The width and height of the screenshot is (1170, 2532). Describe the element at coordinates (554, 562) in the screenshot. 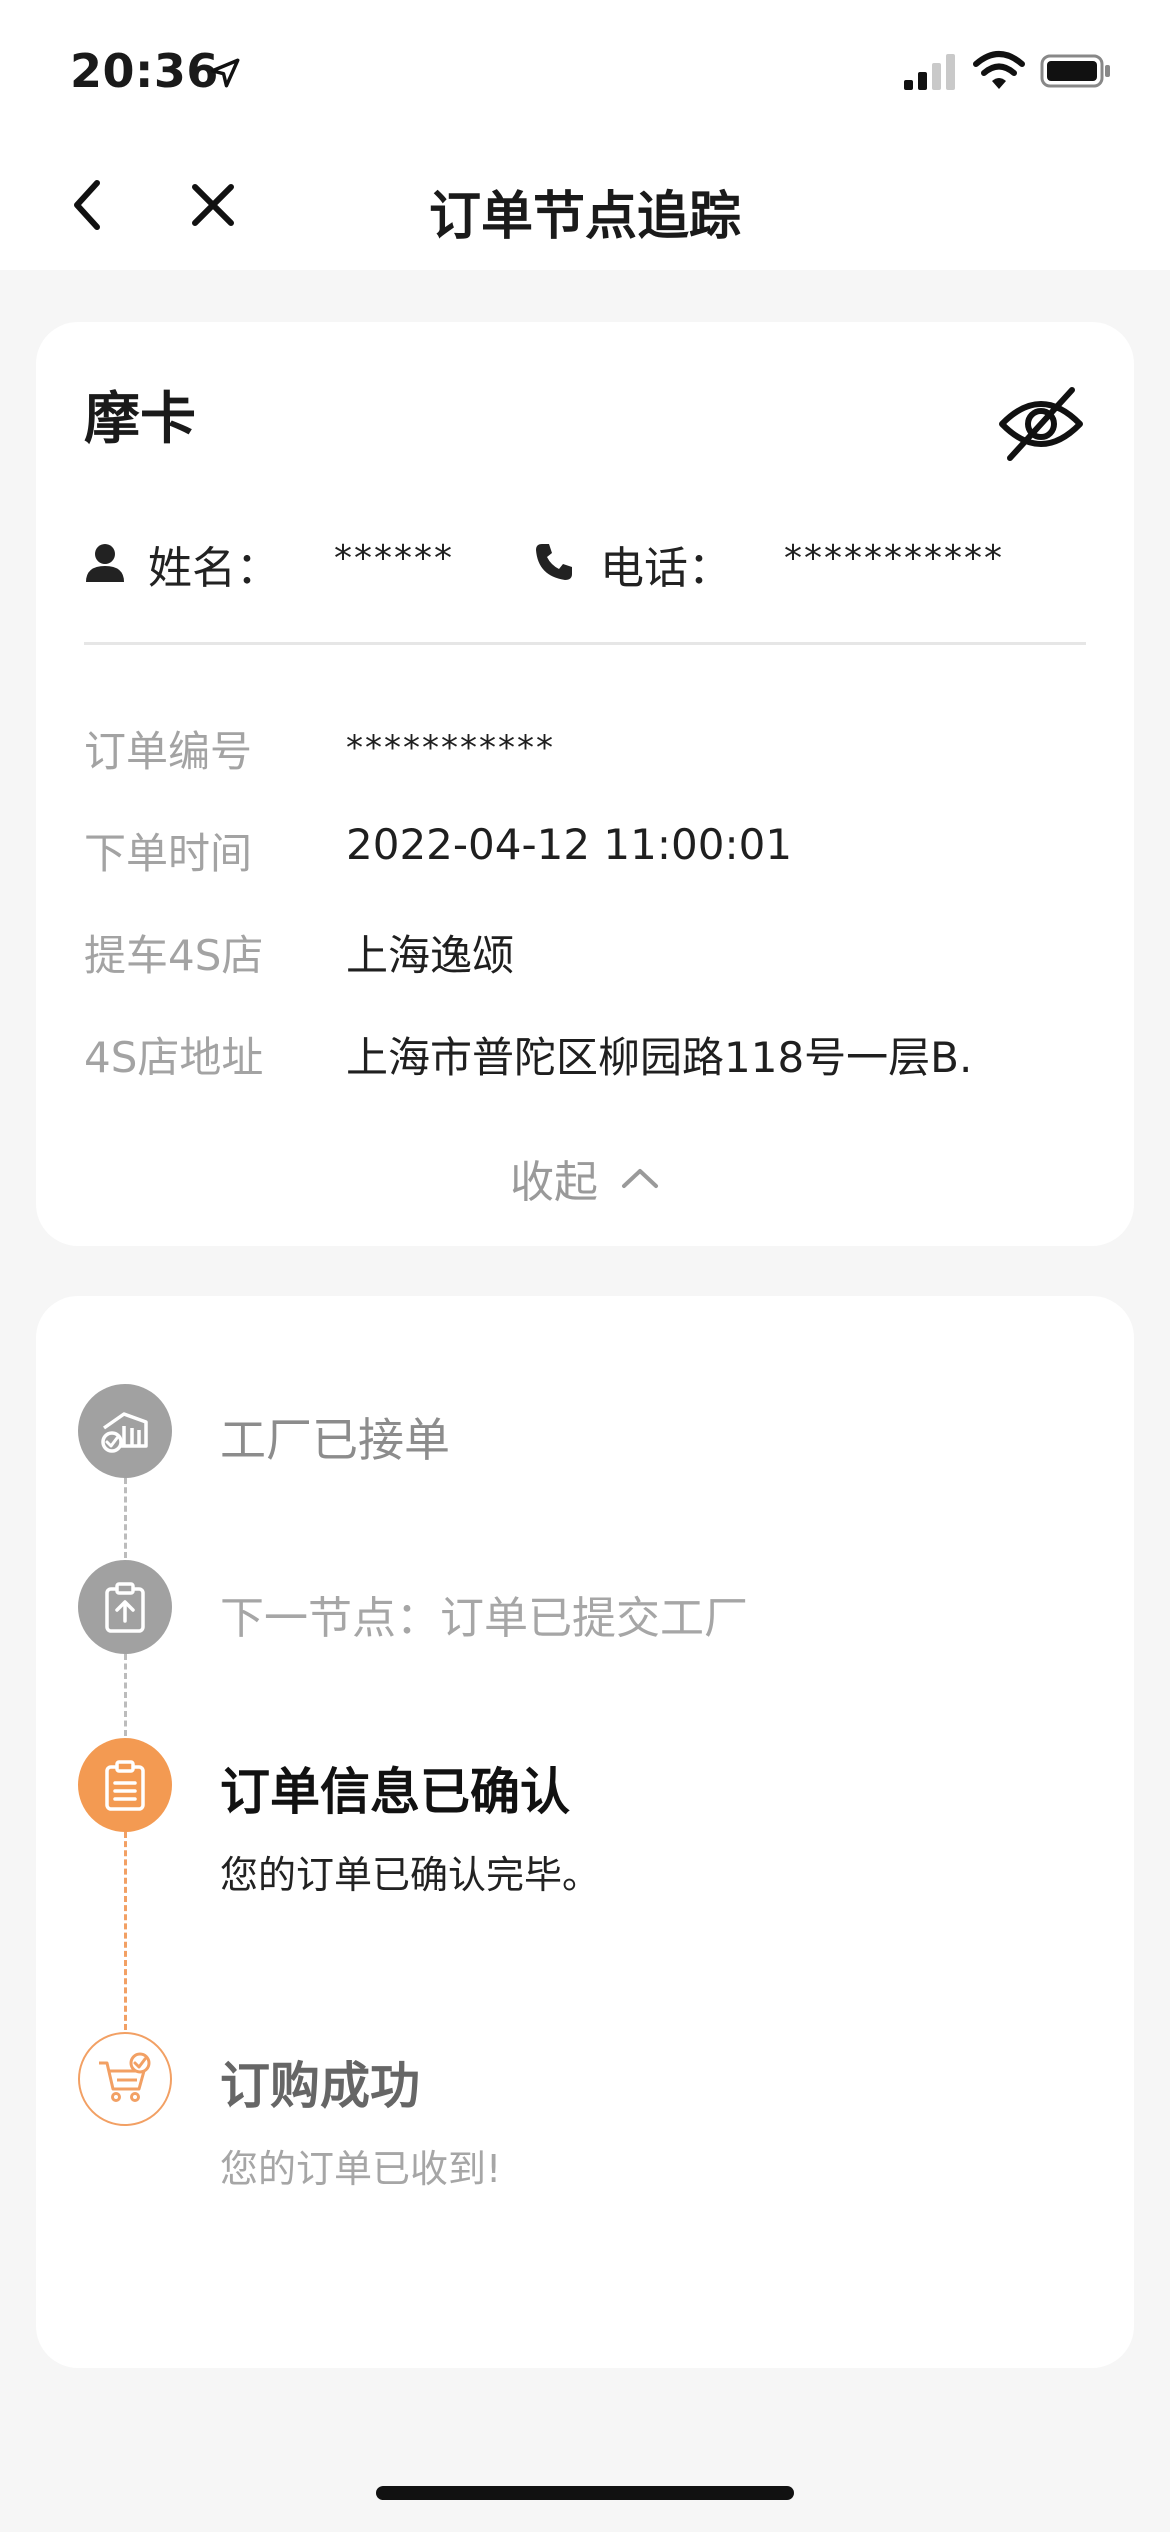

I see `phone-icon` at that location.